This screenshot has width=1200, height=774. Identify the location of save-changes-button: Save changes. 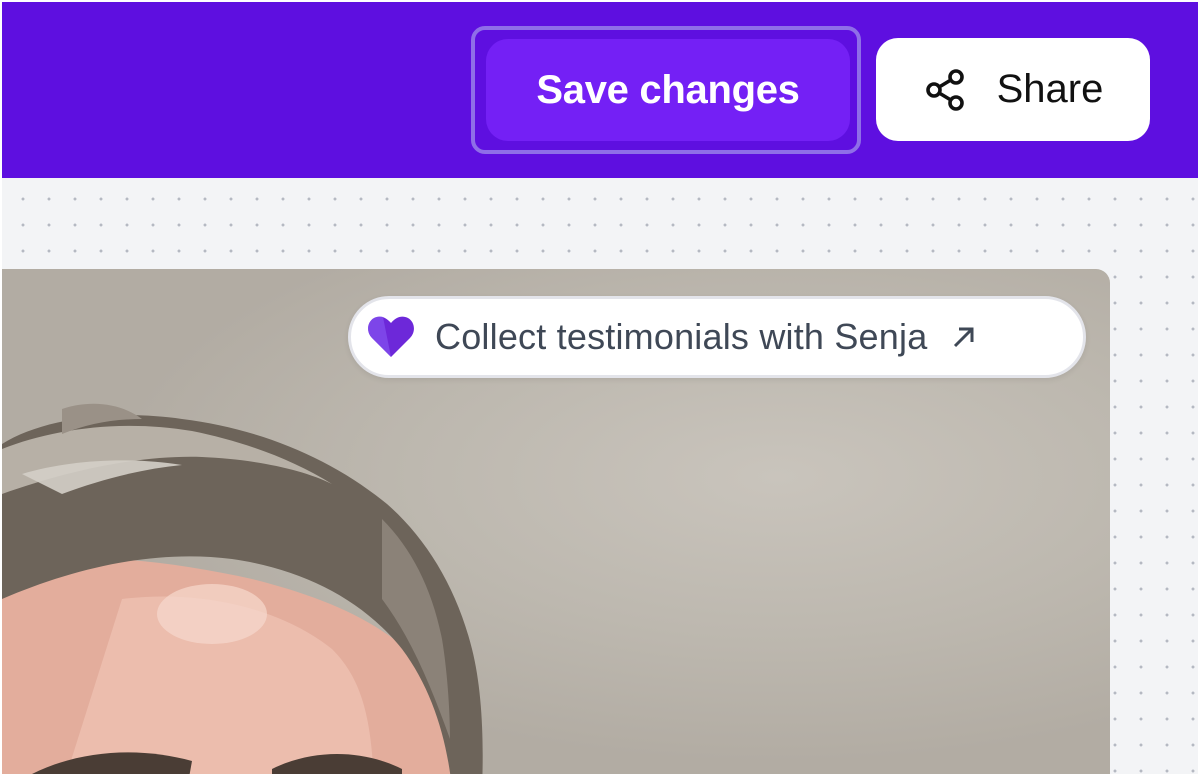
(668, 90).